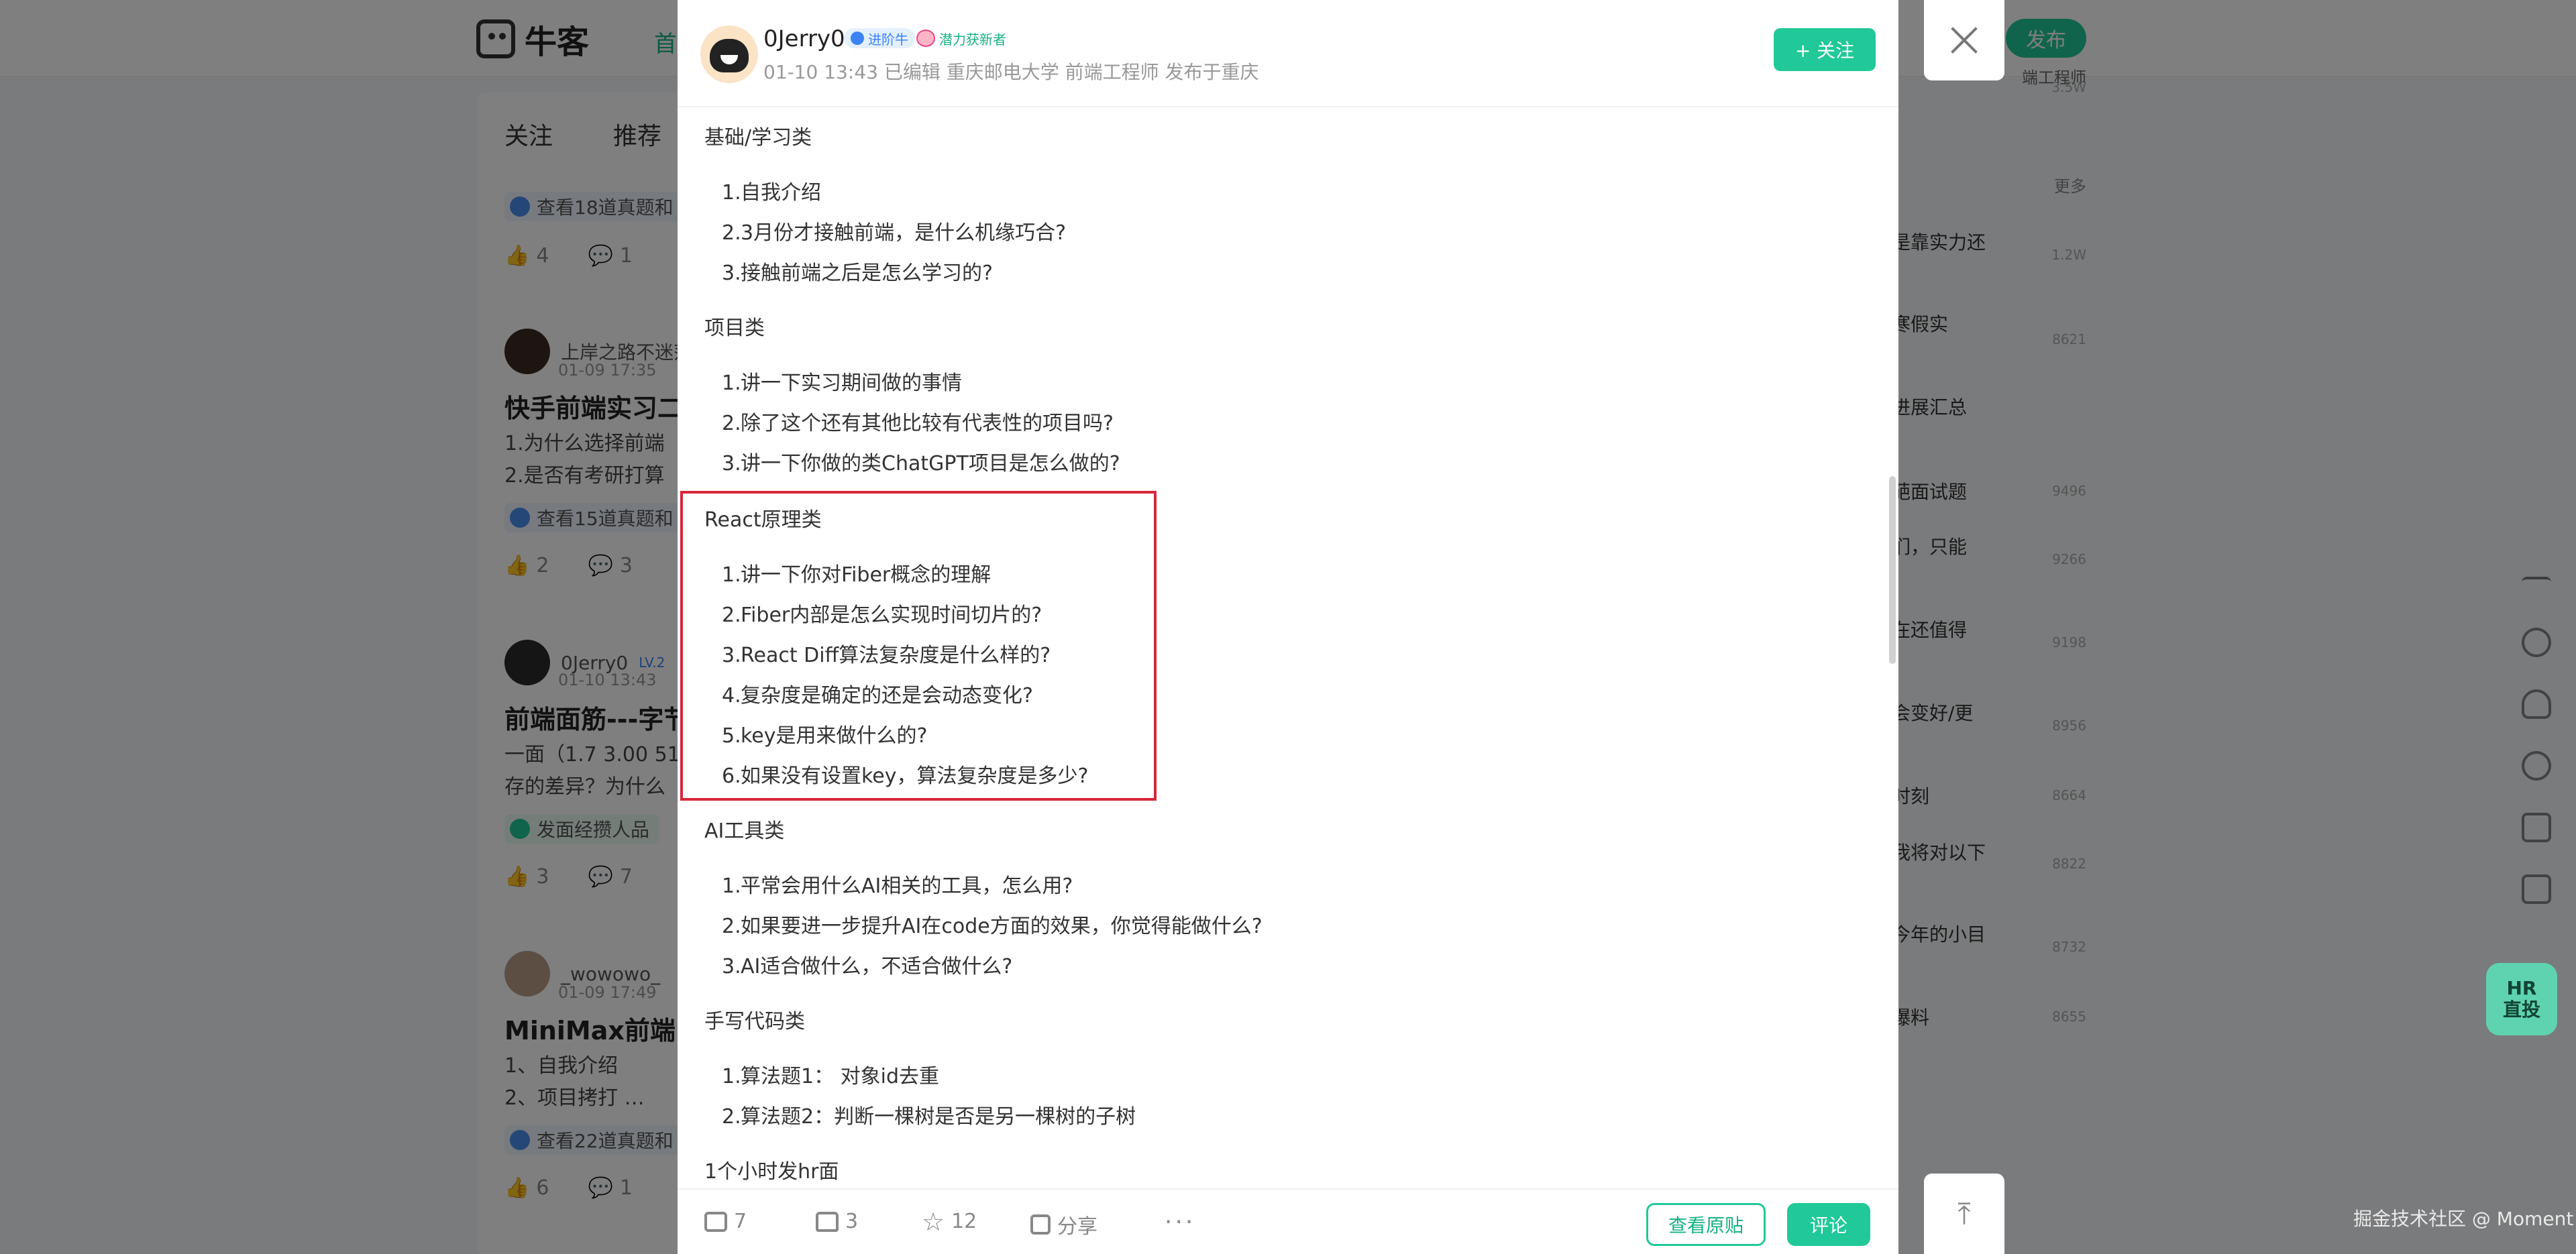 Image resolution: width=2576 pixels, height=1254 pixels. Describe the element at coordinates (1040, 1224) in the screenshot. I see `share-icon` at that location.